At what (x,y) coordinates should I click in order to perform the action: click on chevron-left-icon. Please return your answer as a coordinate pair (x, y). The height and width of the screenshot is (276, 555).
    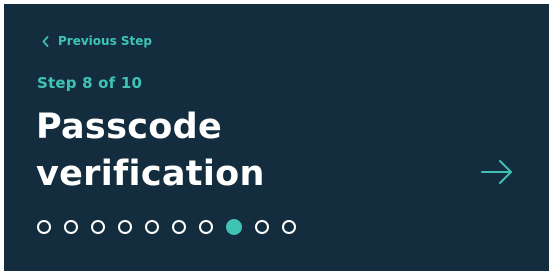
    Looking at the image, I should click on (45, 41).